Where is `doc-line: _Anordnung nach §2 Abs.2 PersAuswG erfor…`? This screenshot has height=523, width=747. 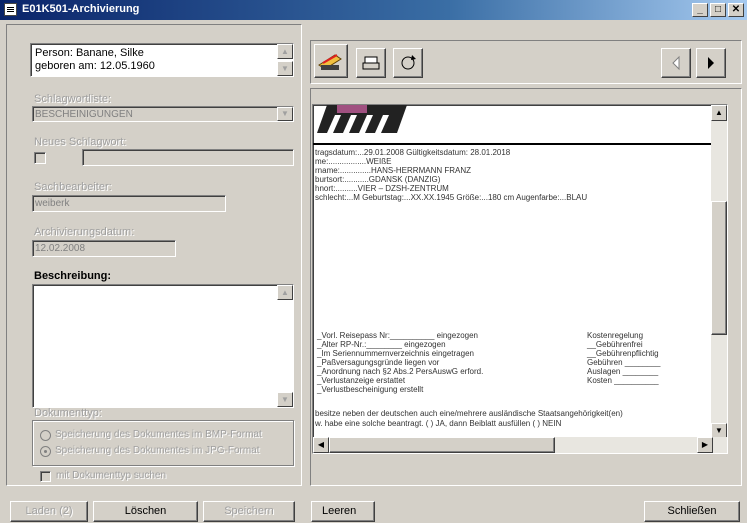 doc-line: _Anordnung nach §2 Abs.2 PersAuswG erfor… is located at coordinates (400, 371).